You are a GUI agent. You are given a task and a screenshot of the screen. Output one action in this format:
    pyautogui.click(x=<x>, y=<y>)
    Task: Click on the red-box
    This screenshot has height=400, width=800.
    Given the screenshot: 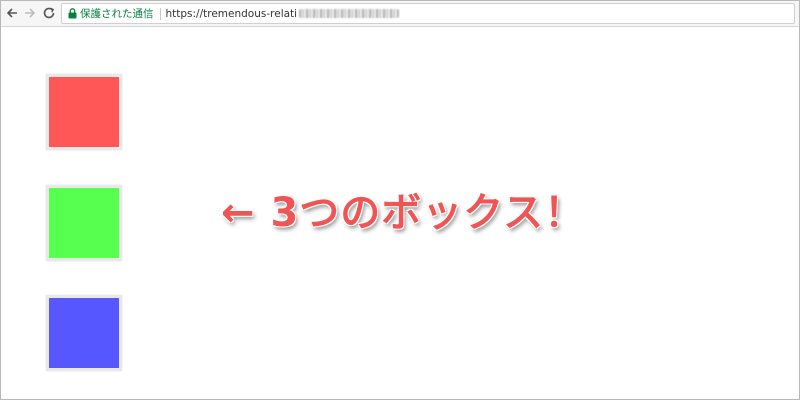 What is the action you would take?
    pyautogui.click(x=84, y=112)
    